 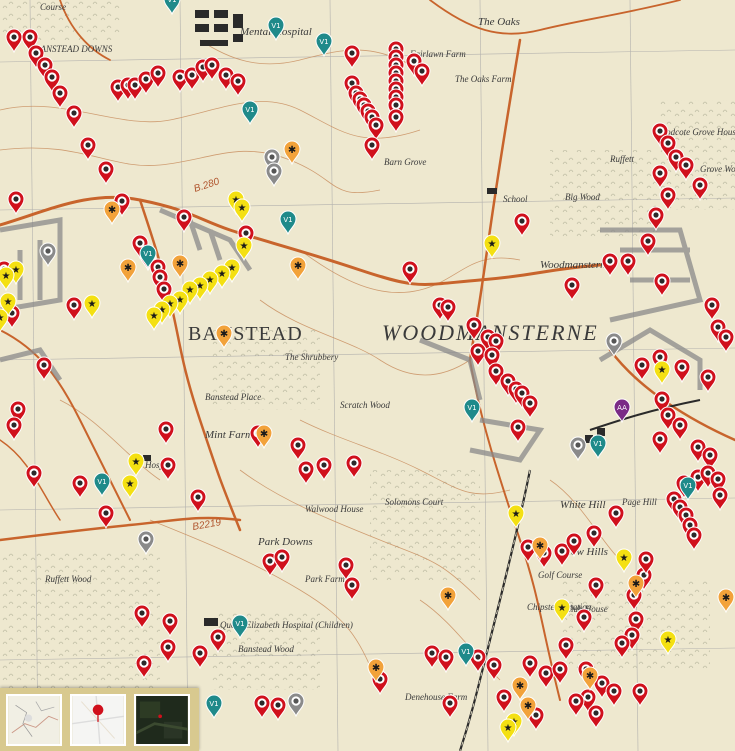 What do you see at coordinates (405, 162) in the screenshot?
I see `label-barn-grove: Barn Grove` at bounding box center [405, 162].